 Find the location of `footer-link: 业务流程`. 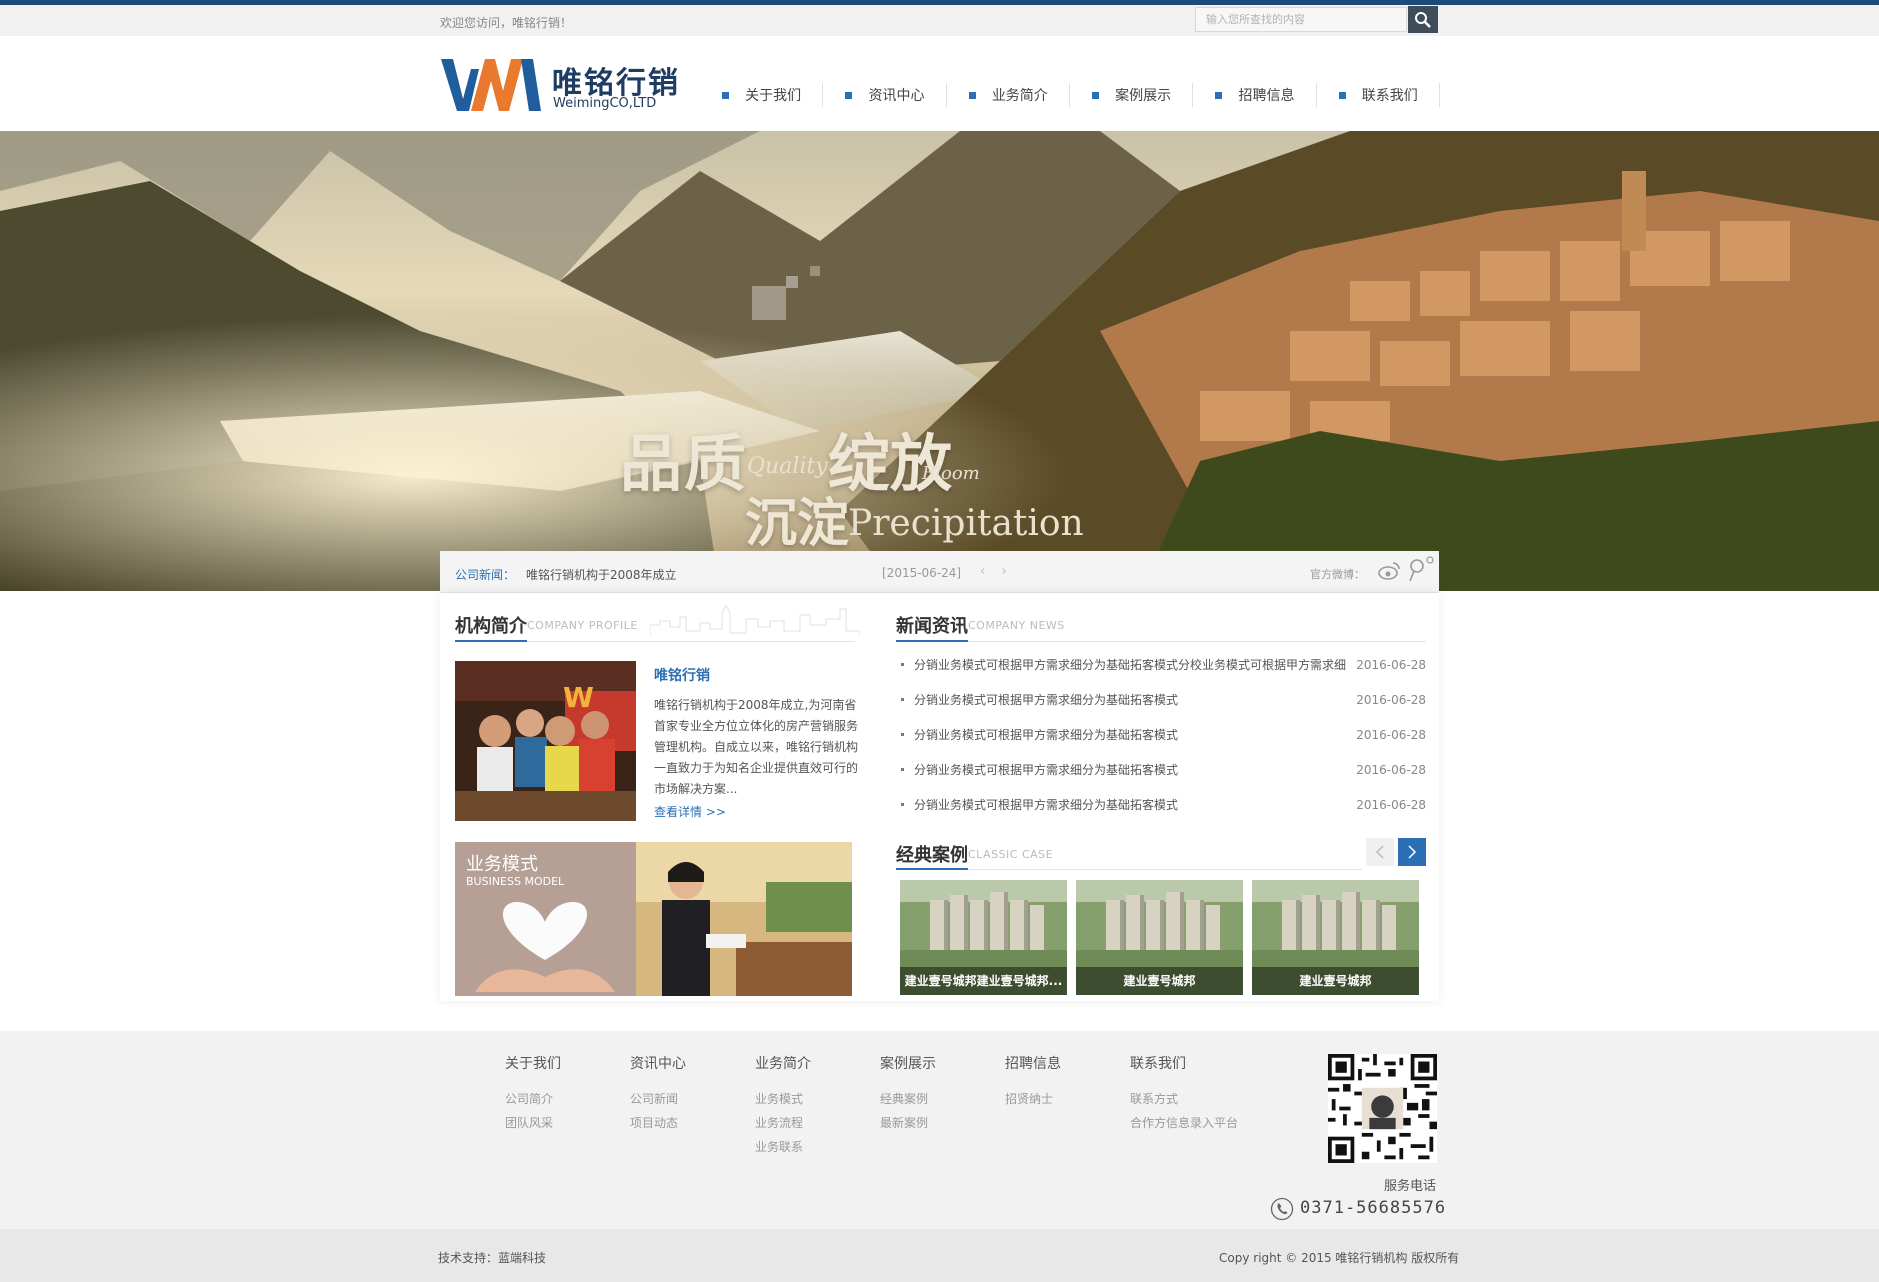

footer-link: 业务流程 is located at coordinates (817, 1123).